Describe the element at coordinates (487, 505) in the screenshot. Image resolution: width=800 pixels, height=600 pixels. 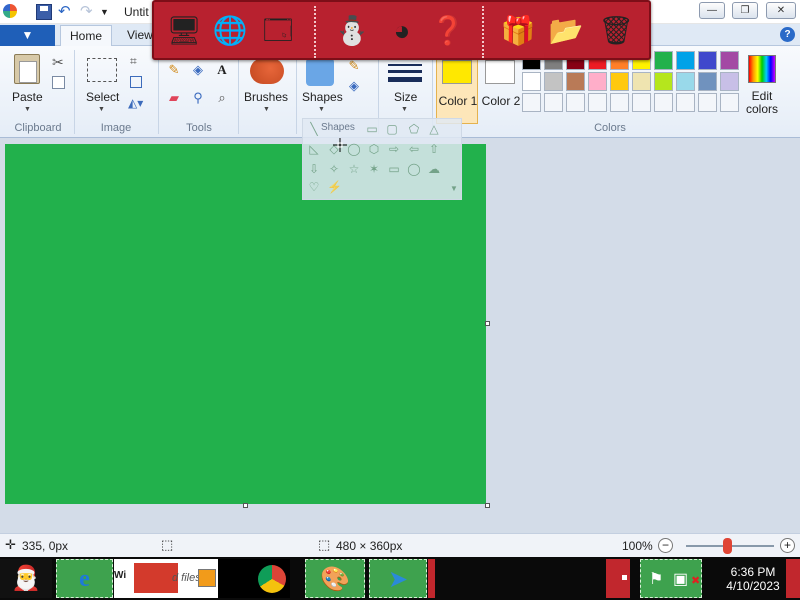
I see `canvas-resize-handle-corner` at that location.